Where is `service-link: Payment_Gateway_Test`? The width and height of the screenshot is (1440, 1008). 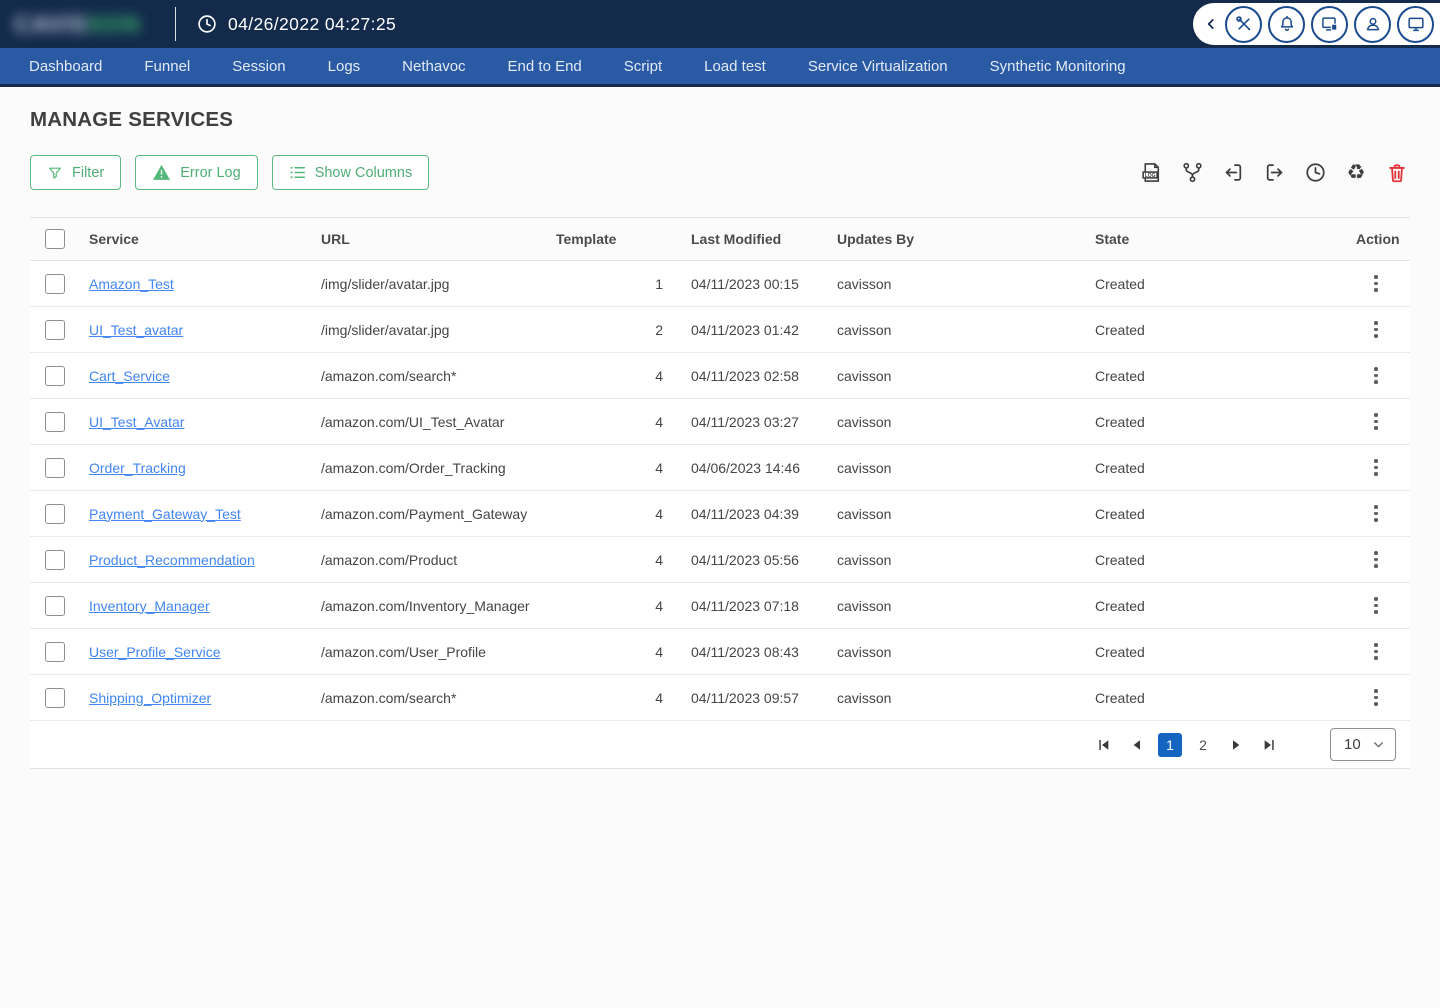
service-link: Payment_Gateway_Test is located at coordinates (165, 514).